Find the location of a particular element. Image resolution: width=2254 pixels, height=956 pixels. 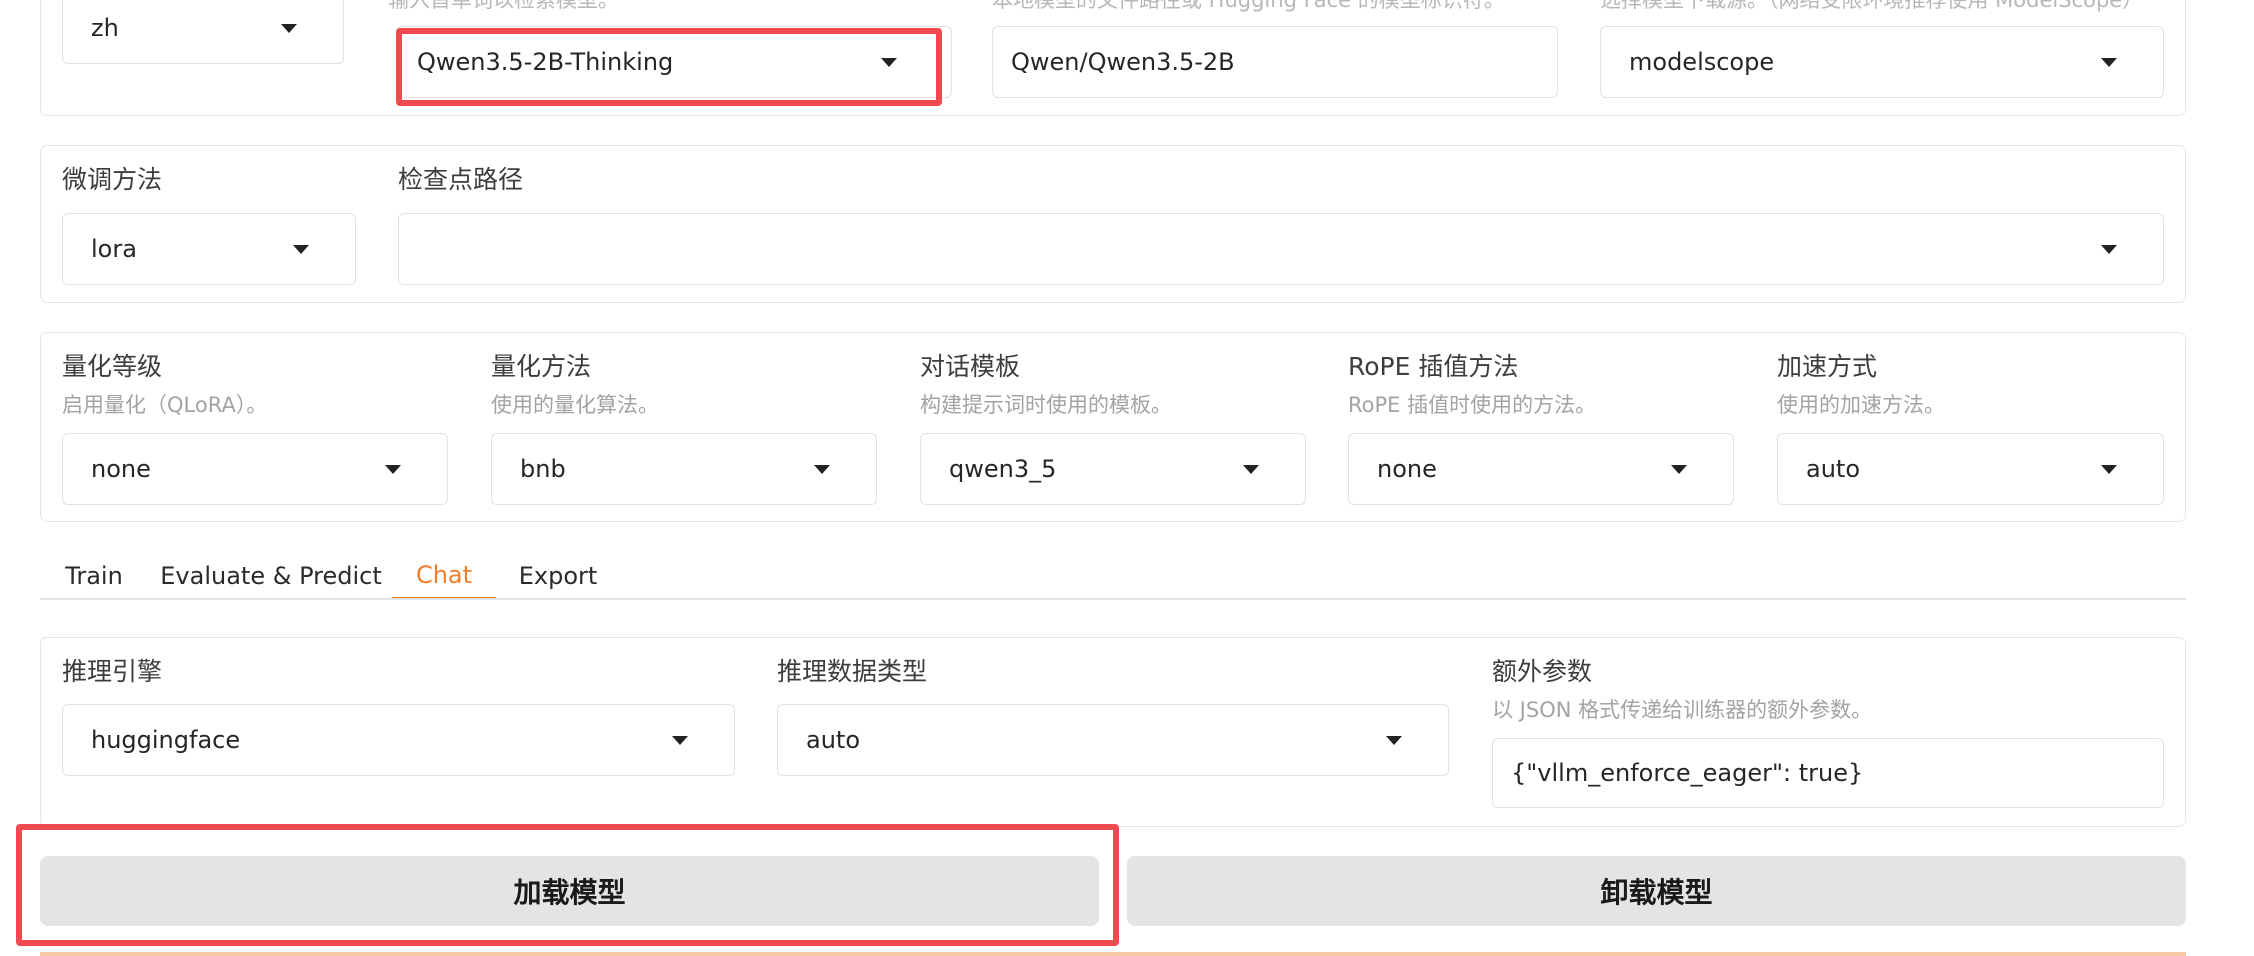

tab-train: Train is located at coordinates (94, 576).